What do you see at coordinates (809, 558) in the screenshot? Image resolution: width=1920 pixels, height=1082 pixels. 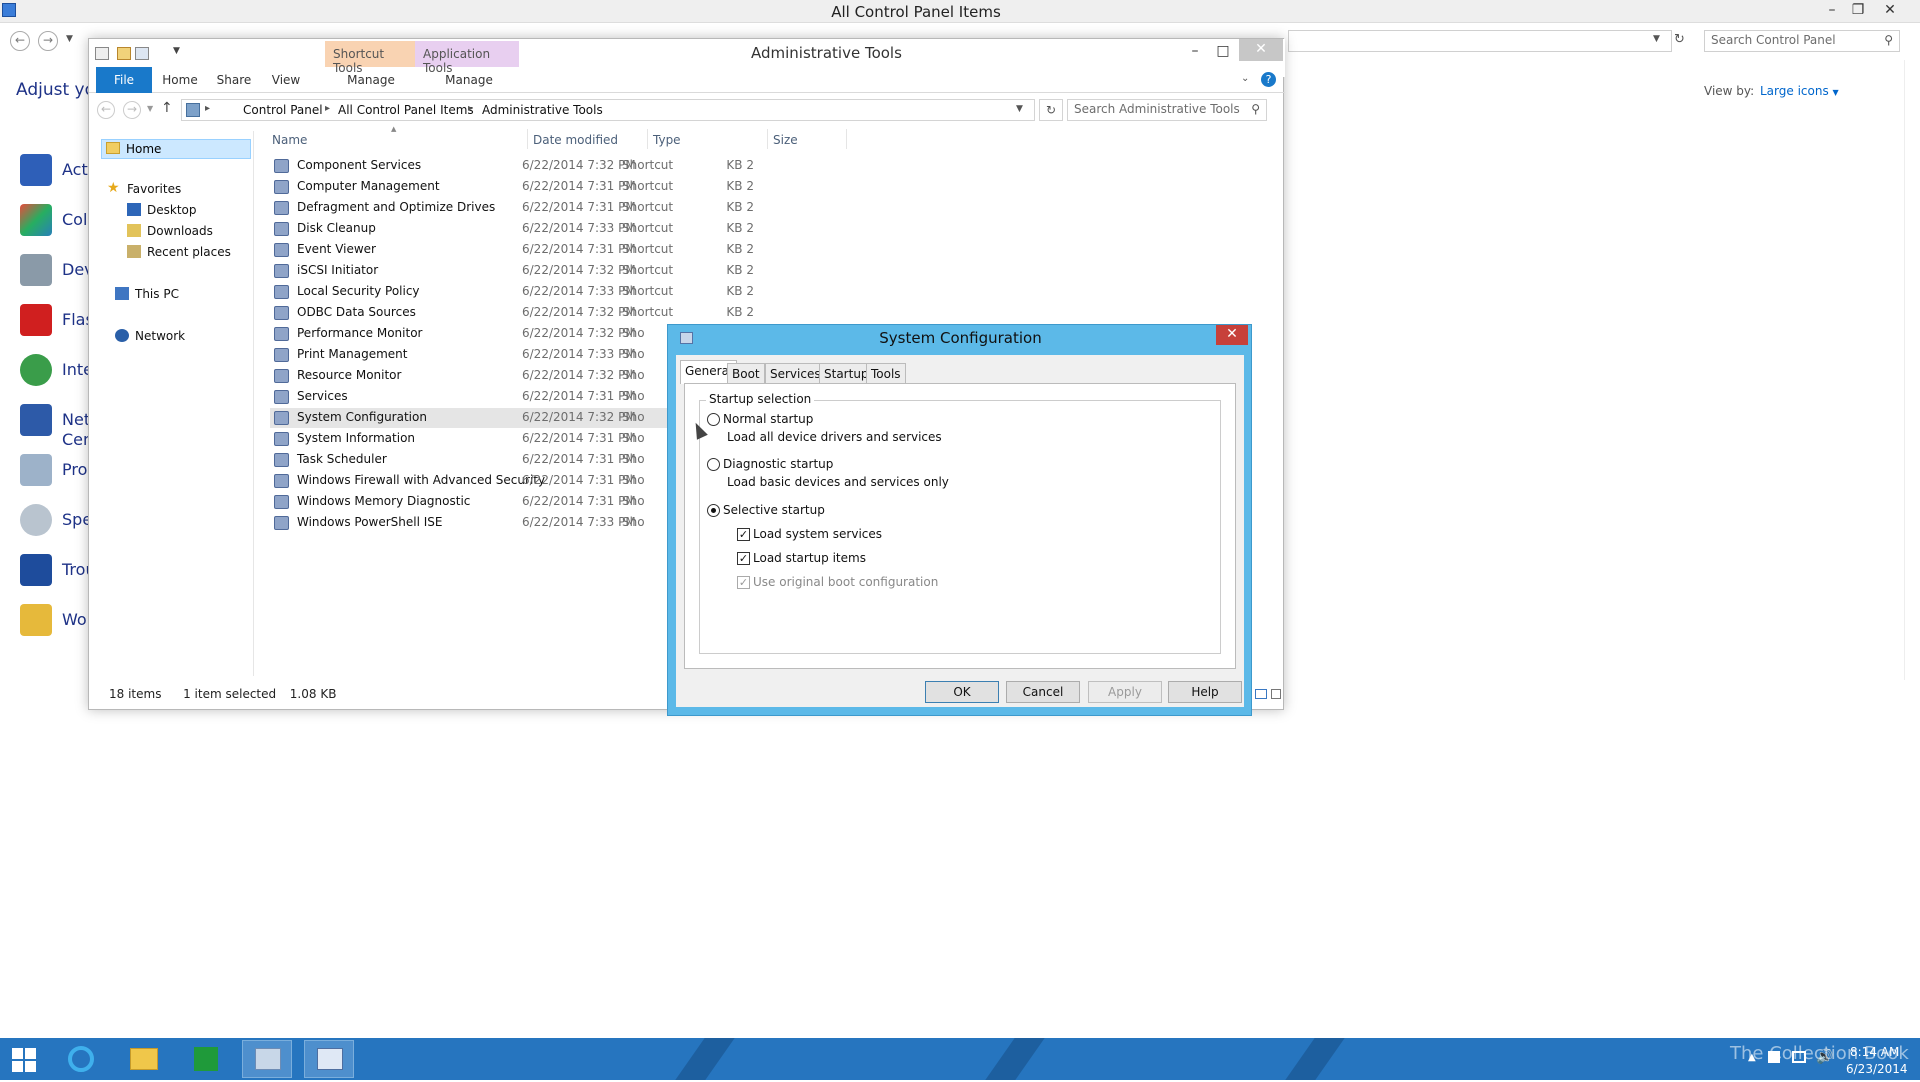 I see `load-startup-items-label: Load startup items` at bounding box center [809, 558].